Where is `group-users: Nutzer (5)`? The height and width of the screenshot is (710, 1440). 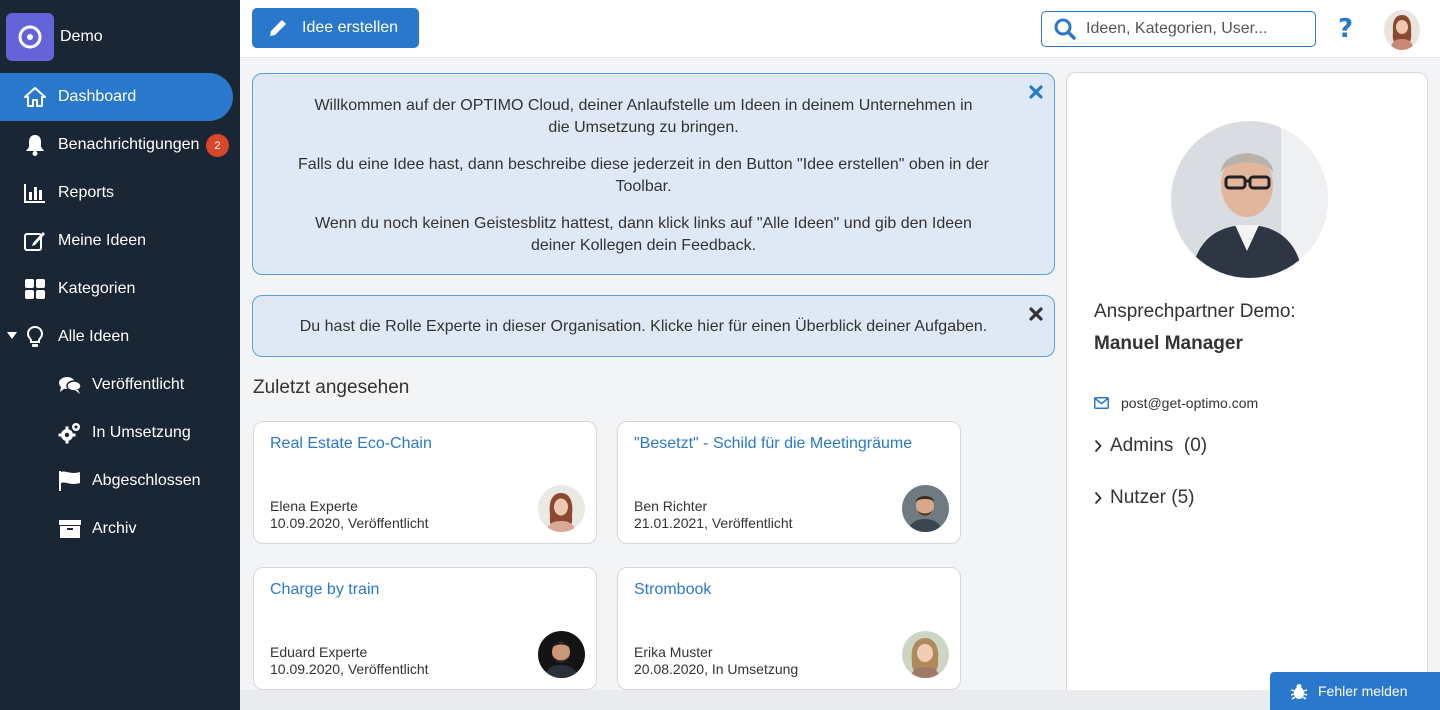 group-users: Nutzer (5) is located at coordinates (1144, 498).